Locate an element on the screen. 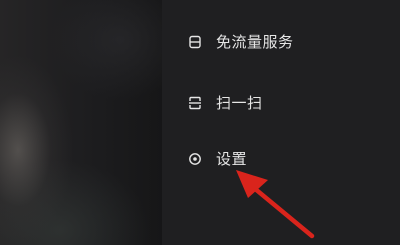 Image resolution: width=400 pixels, height=245 pixels. menu-item-scan: 扫一扫 is located at coordinates (225, 102).